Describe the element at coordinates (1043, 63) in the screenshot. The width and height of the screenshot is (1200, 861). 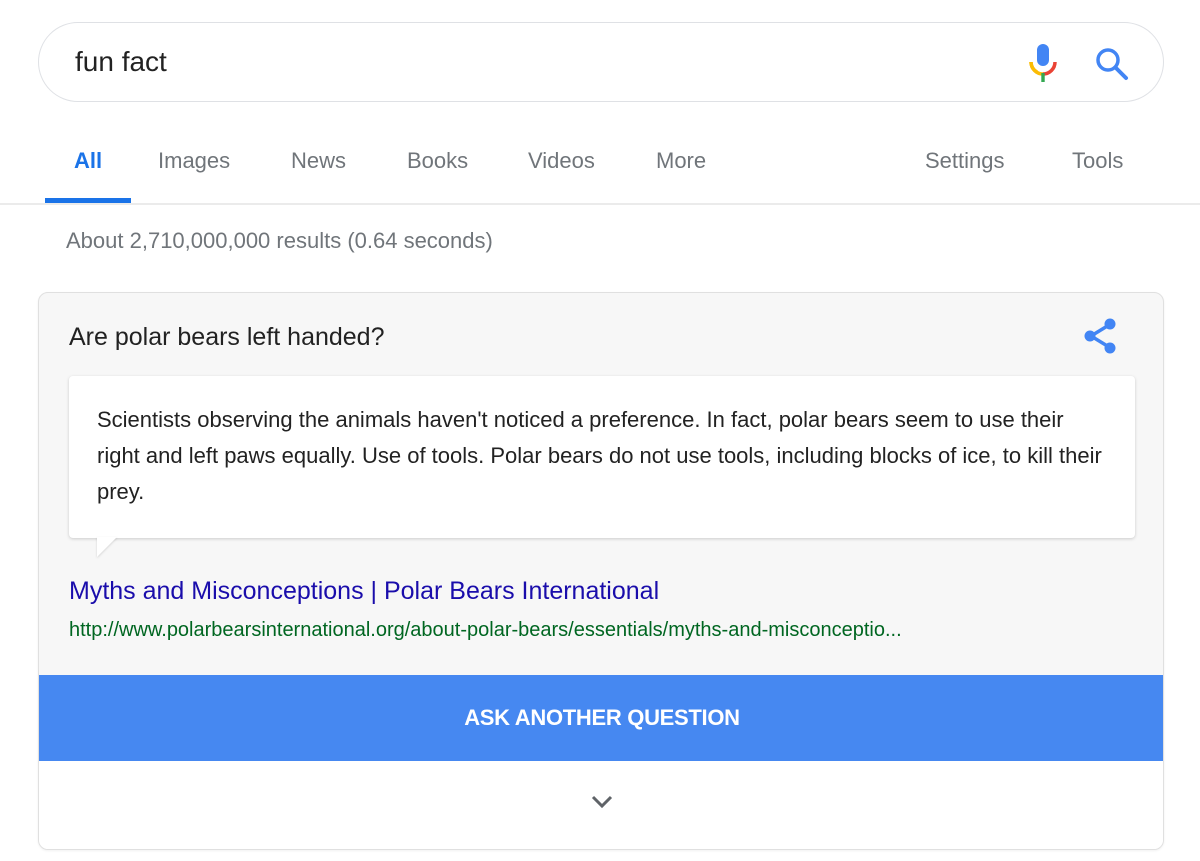
I see `microphone-icon` at that location.